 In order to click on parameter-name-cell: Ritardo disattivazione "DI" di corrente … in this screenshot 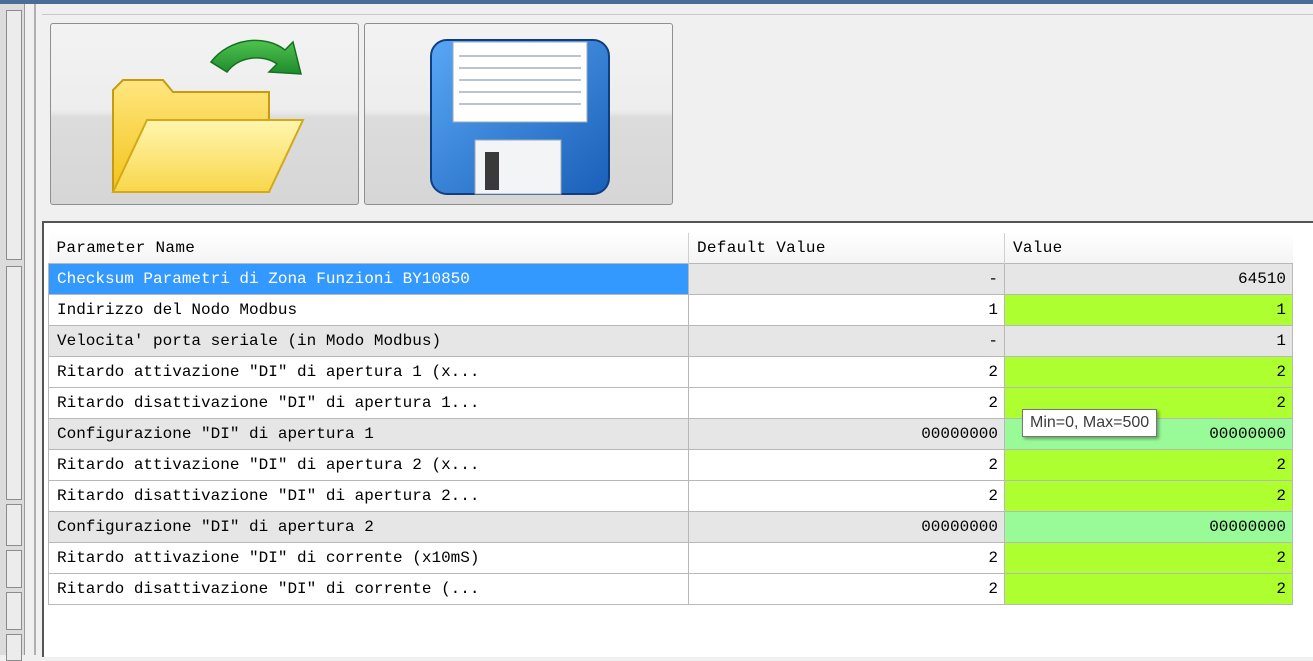, I will do `click(368, 589)`.